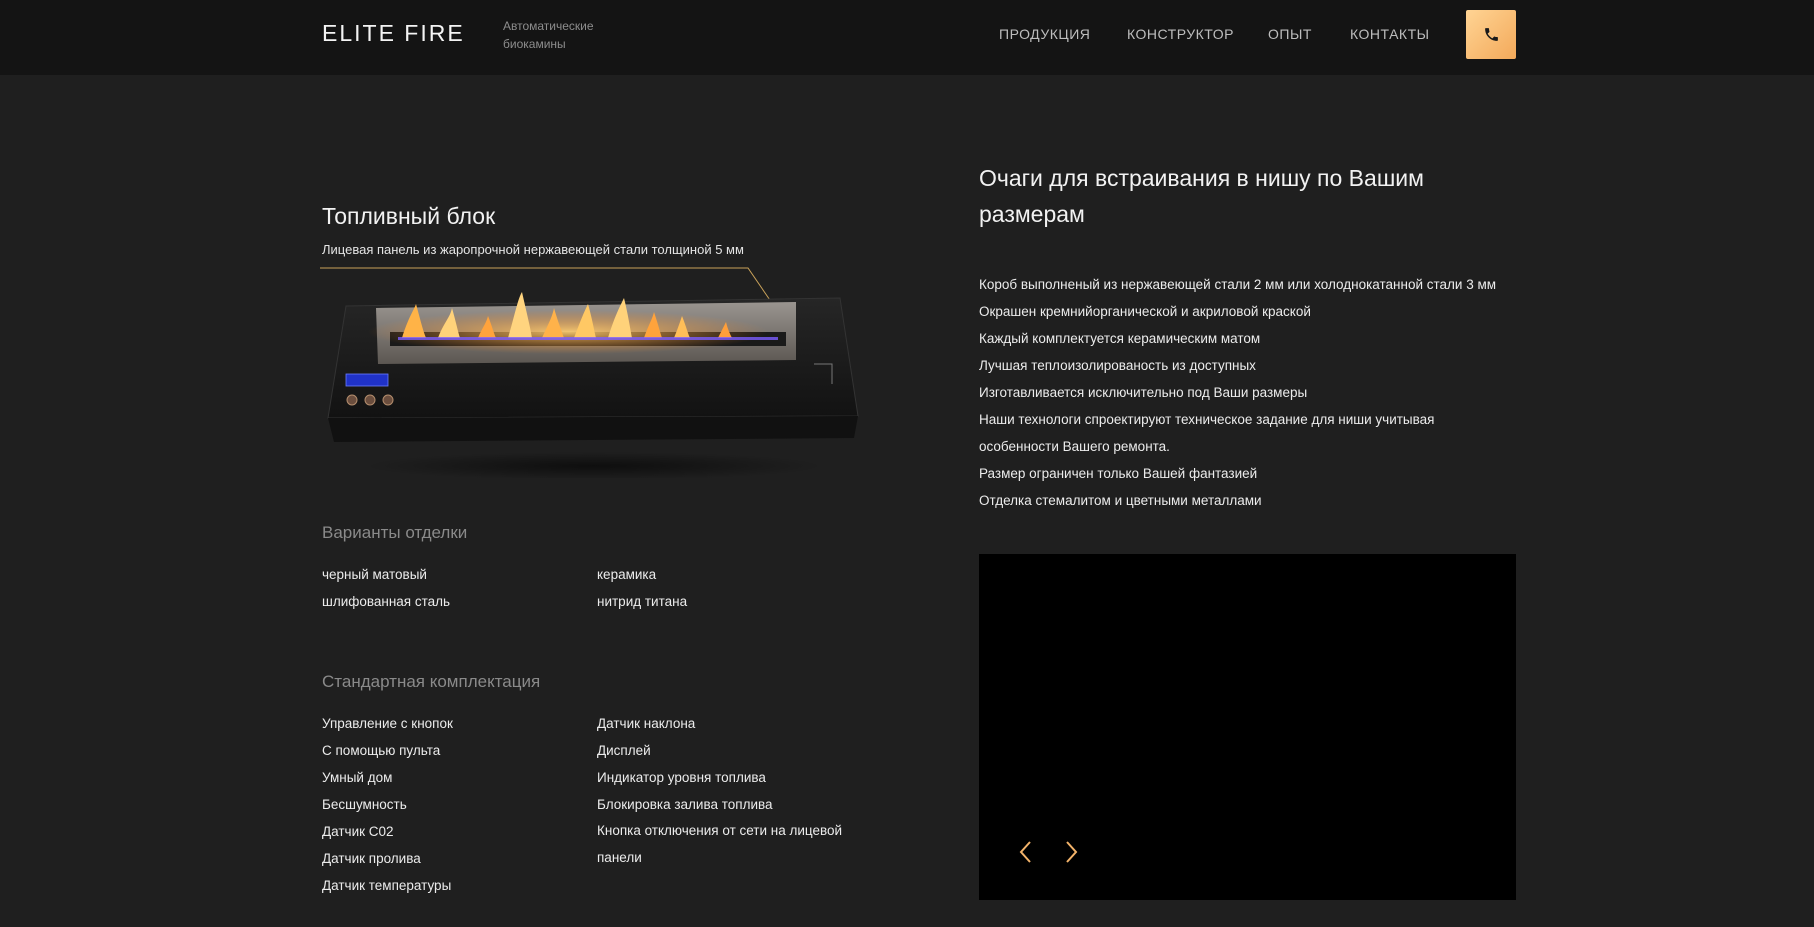  What do you see at coordinates (393, 33) in the screenshot?
I see `brand-logo: ELITE FIRE` at bounding box center [393, 33].